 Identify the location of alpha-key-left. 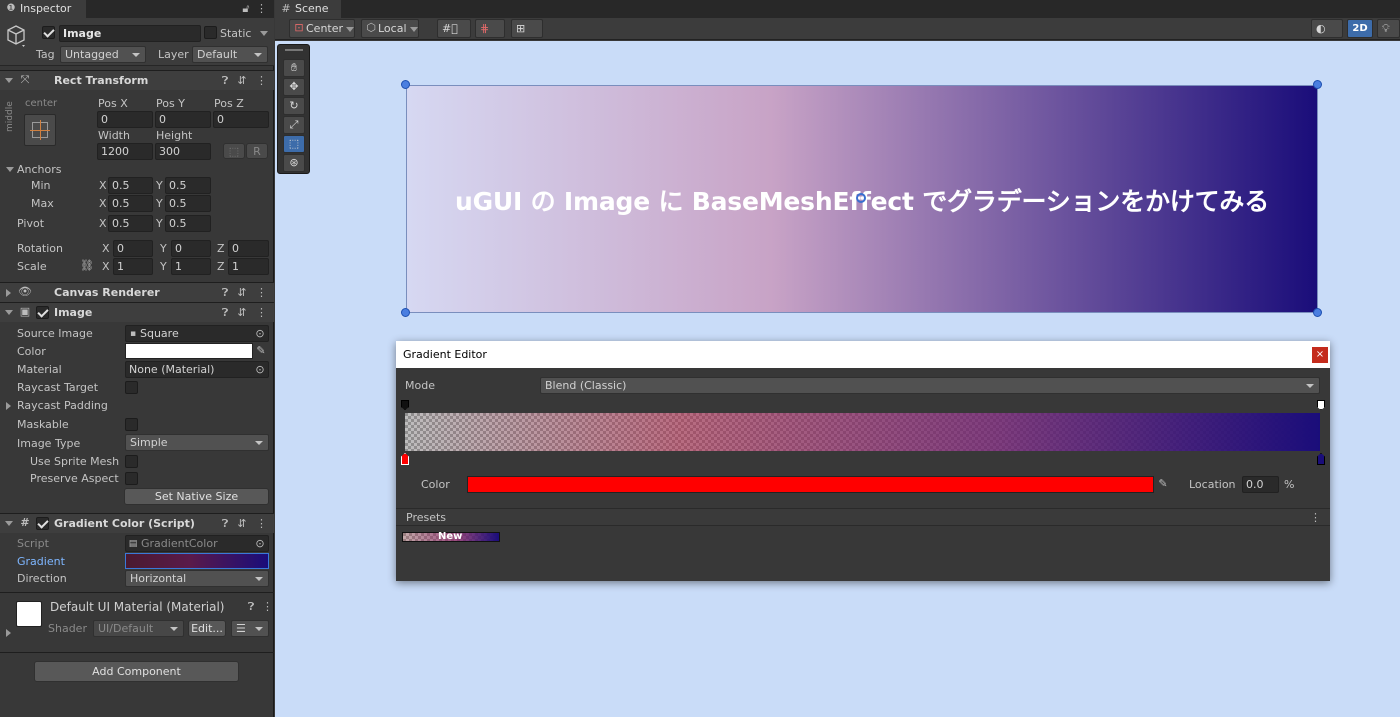
(405, 405).